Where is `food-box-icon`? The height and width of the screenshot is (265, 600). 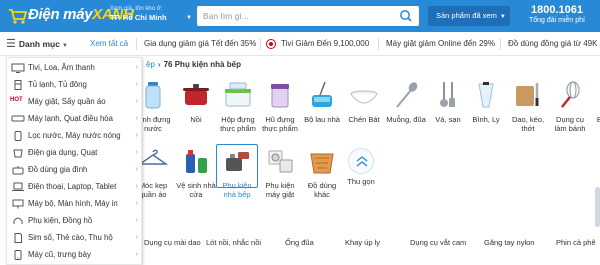
food-box-icon is located at coordinates (238, 94).